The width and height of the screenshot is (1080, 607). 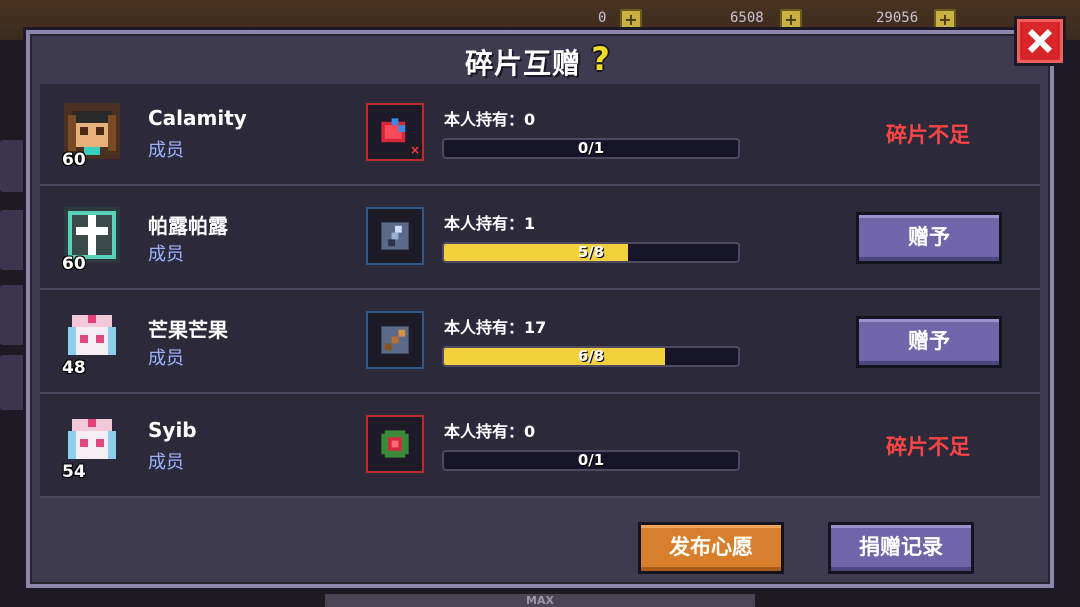 I want to click on level-badge: 54, so click(x=74, y=472).